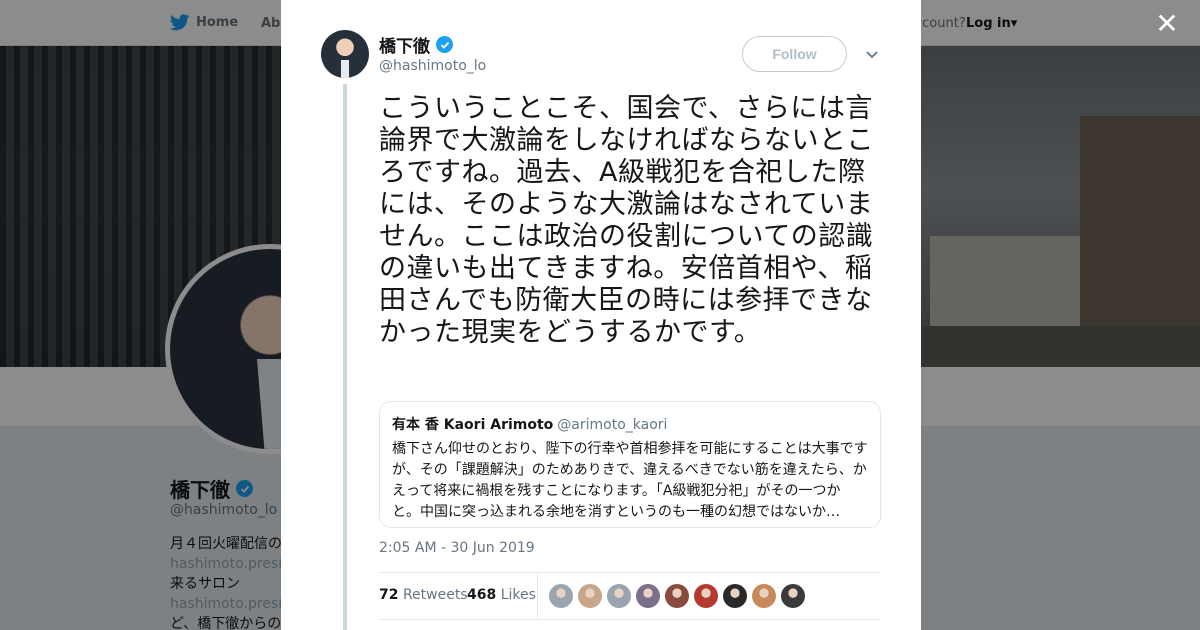 This screenshot has width=1200, height=630. Describe the element at coordinates (482, 595) in the screenshot. I see `likes-count: 468` at that location.